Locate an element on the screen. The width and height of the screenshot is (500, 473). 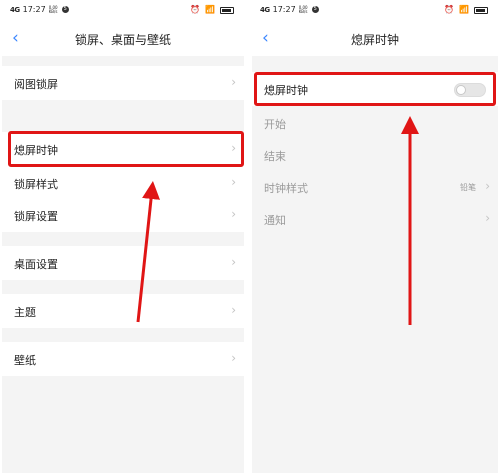
menu-item-label: 桌面设置 is located at coordinates (36, 264).